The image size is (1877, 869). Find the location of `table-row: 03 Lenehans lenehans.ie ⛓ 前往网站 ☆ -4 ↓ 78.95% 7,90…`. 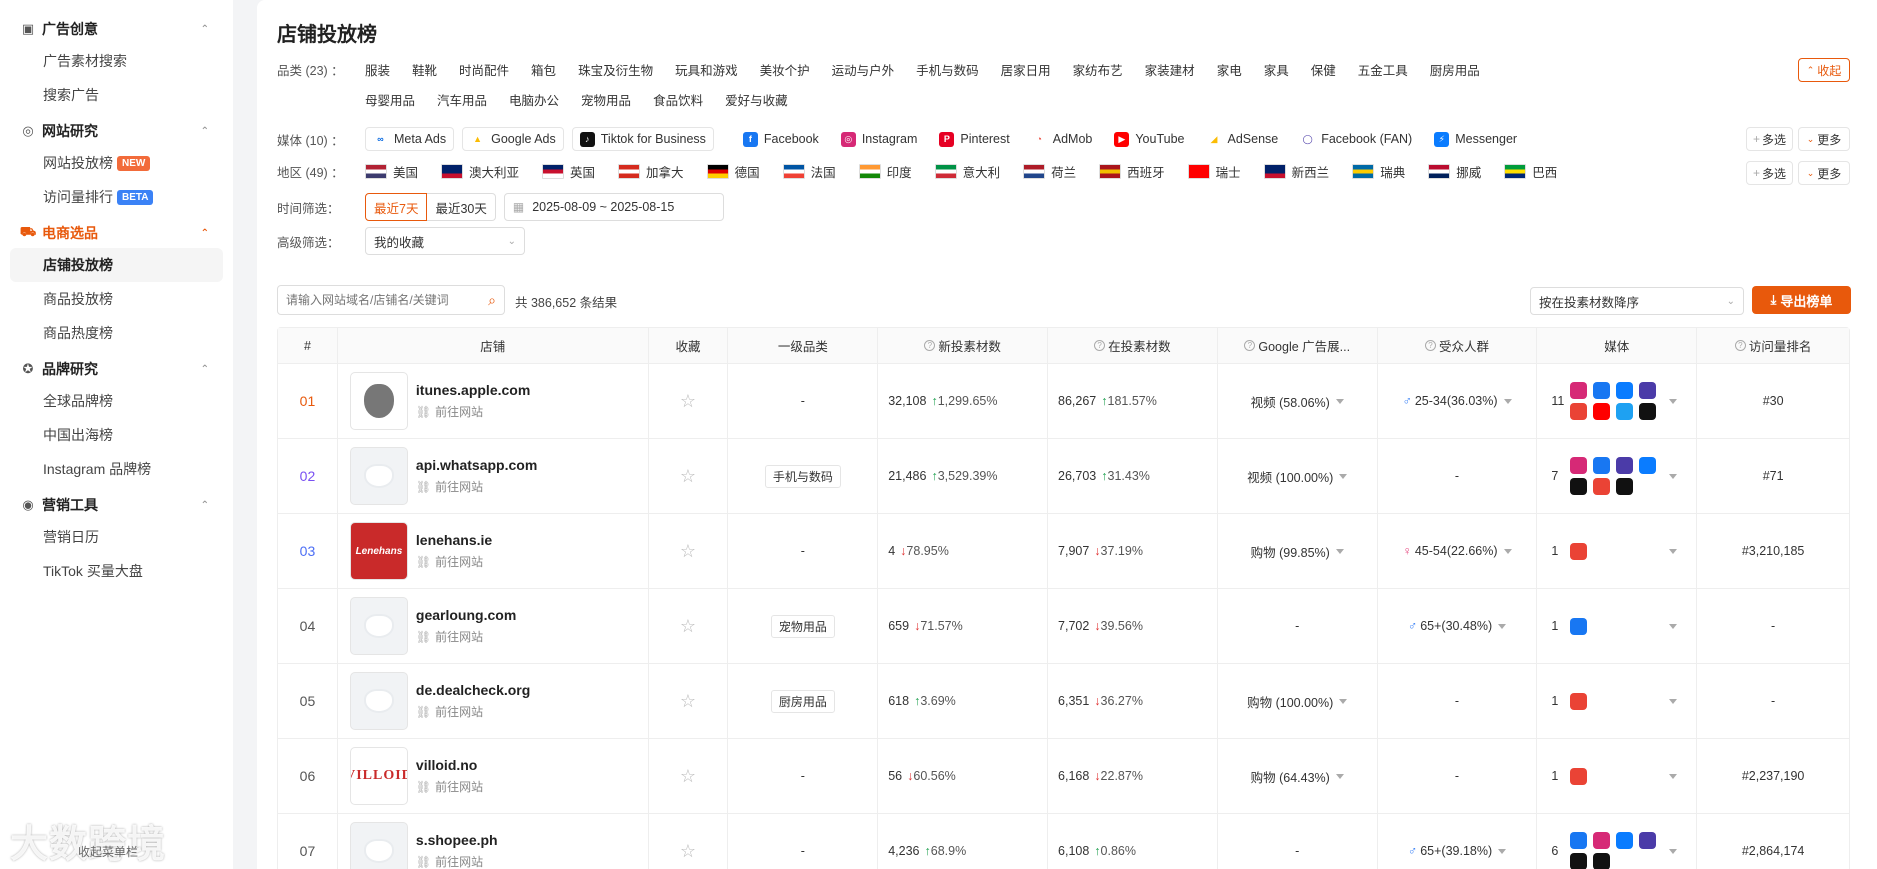

table-row: 03 Lenehans lenehans.ie ⛓ 前往网站 ☆ -4 ↓ 78.95% 7,90… is located at coordinates (1063, 551).